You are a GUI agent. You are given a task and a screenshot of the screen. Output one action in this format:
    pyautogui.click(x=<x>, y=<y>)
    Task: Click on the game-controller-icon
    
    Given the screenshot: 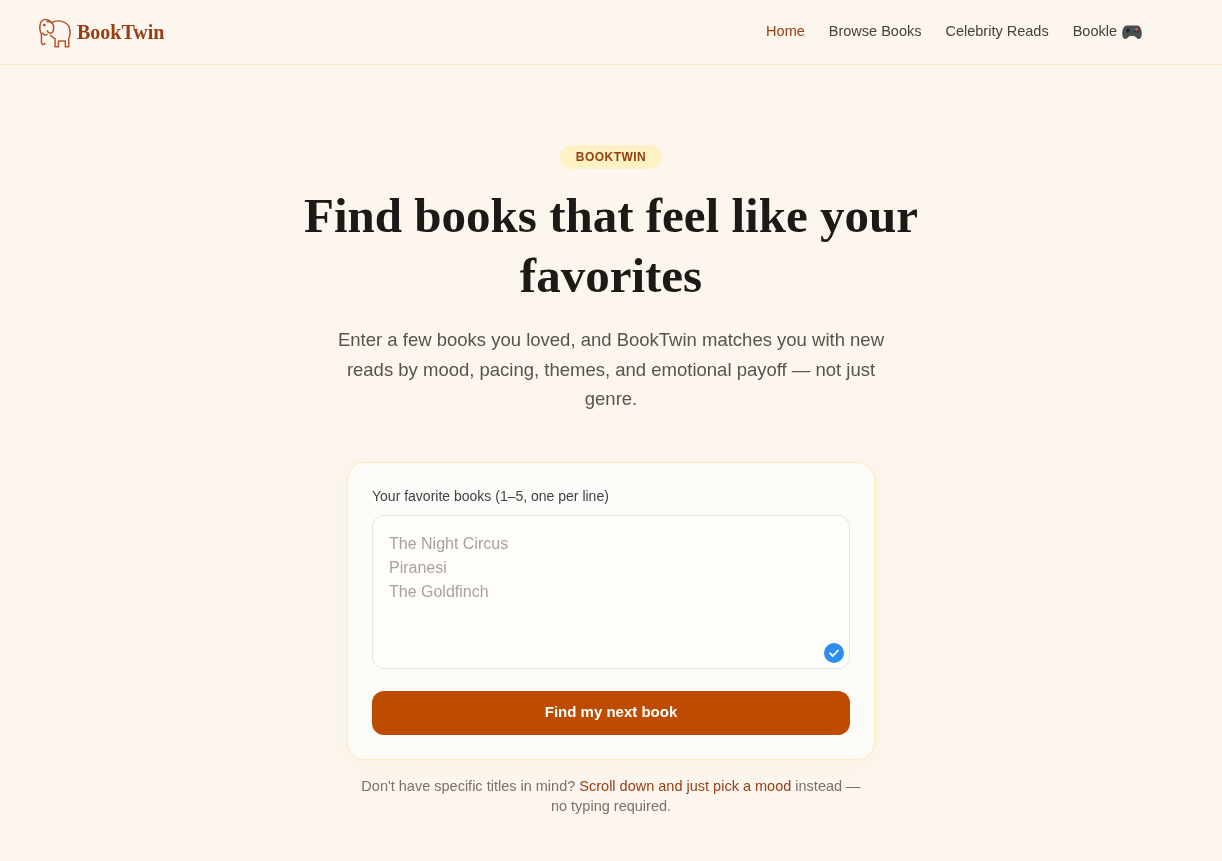 What is the action you would take?
    pyautogui.click(x=1132, y=32)
    